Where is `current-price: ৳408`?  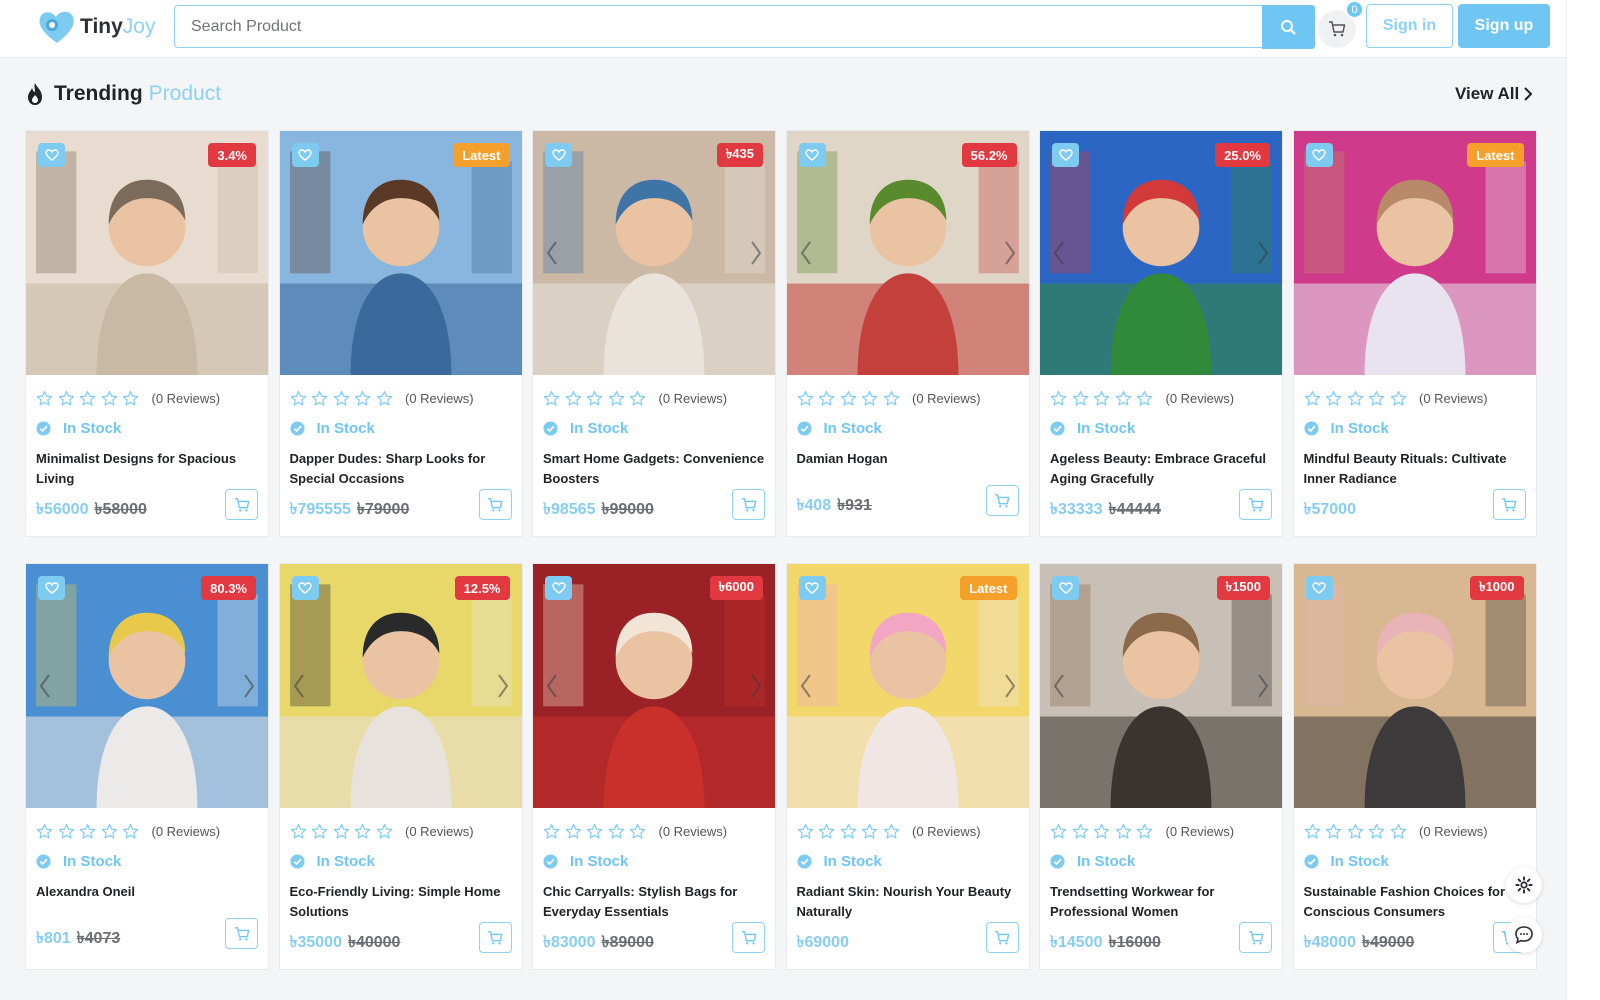 current-price: ৳408 is located at coordinates (814, 505).